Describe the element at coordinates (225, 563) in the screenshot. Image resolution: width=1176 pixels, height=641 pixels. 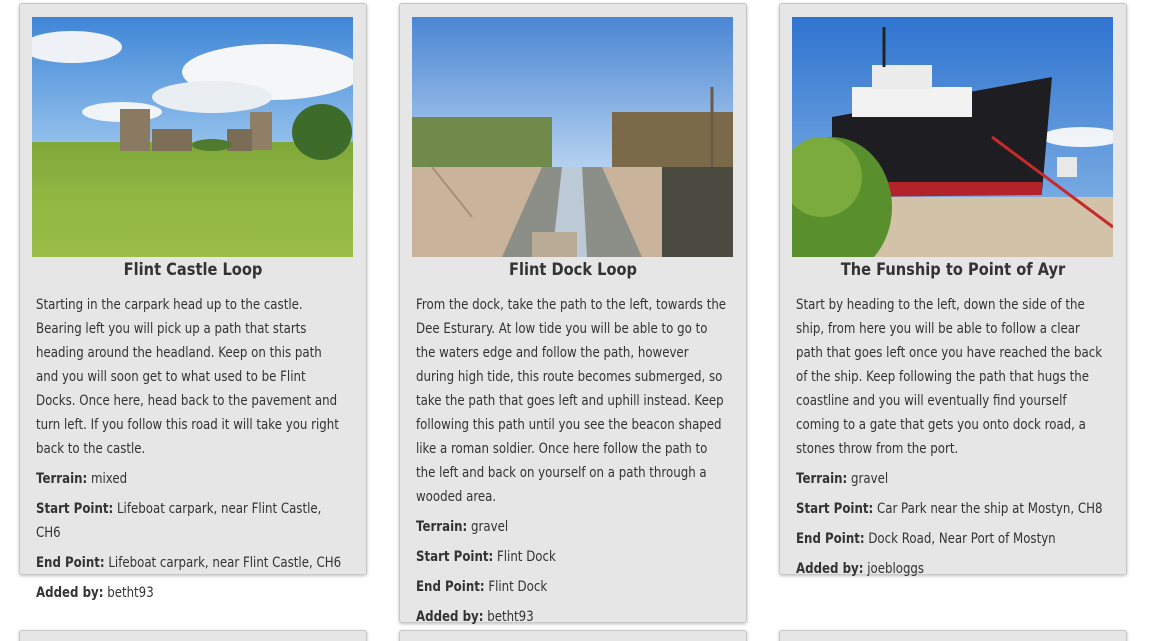
I see `end-point-value: Lifeboat carpark, near Flint Castle, CH6` at that location.